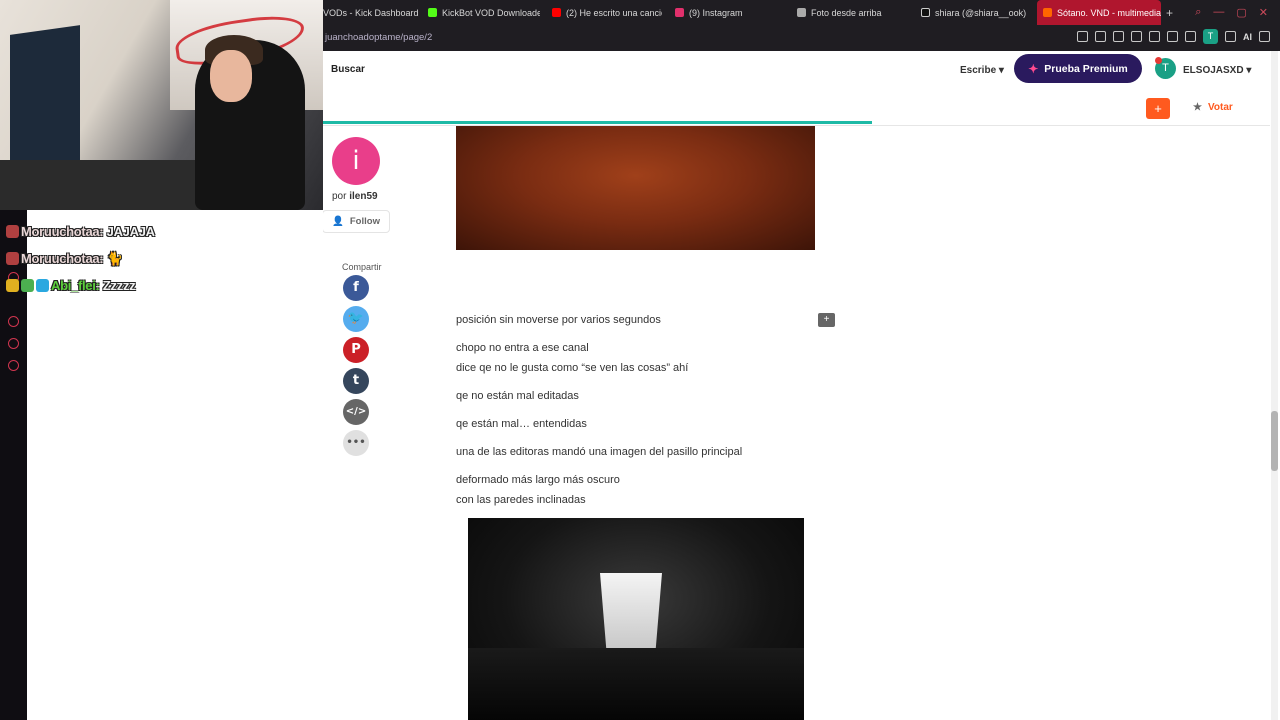 The width and height of the screenshot is (1280, 720). What do you see at coordinates (356, 319) in the screenshot?
I see `twitter-icon: 🐦` at bounding box center [356, 319].